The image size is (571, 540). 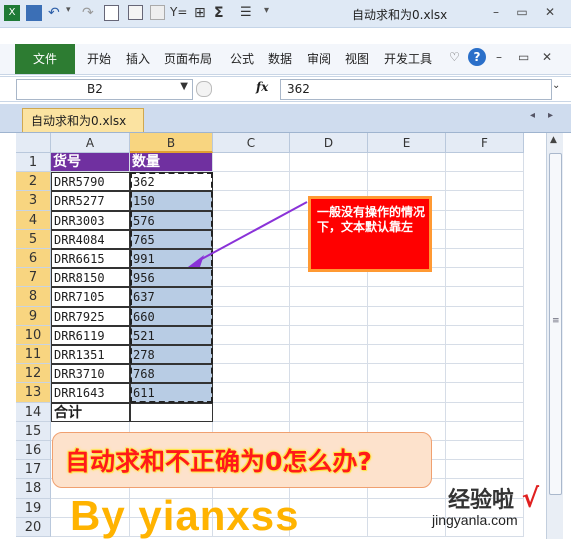 What do you see at coordinates (135, 12) in the screenshot?
I see `layout-icon` at bounding box center [135, 12].